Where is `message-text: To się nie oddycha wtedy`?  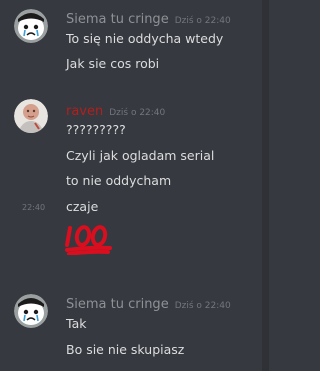
message-text: To się nie oddycha wtedy is located at coordinates (145, 38).